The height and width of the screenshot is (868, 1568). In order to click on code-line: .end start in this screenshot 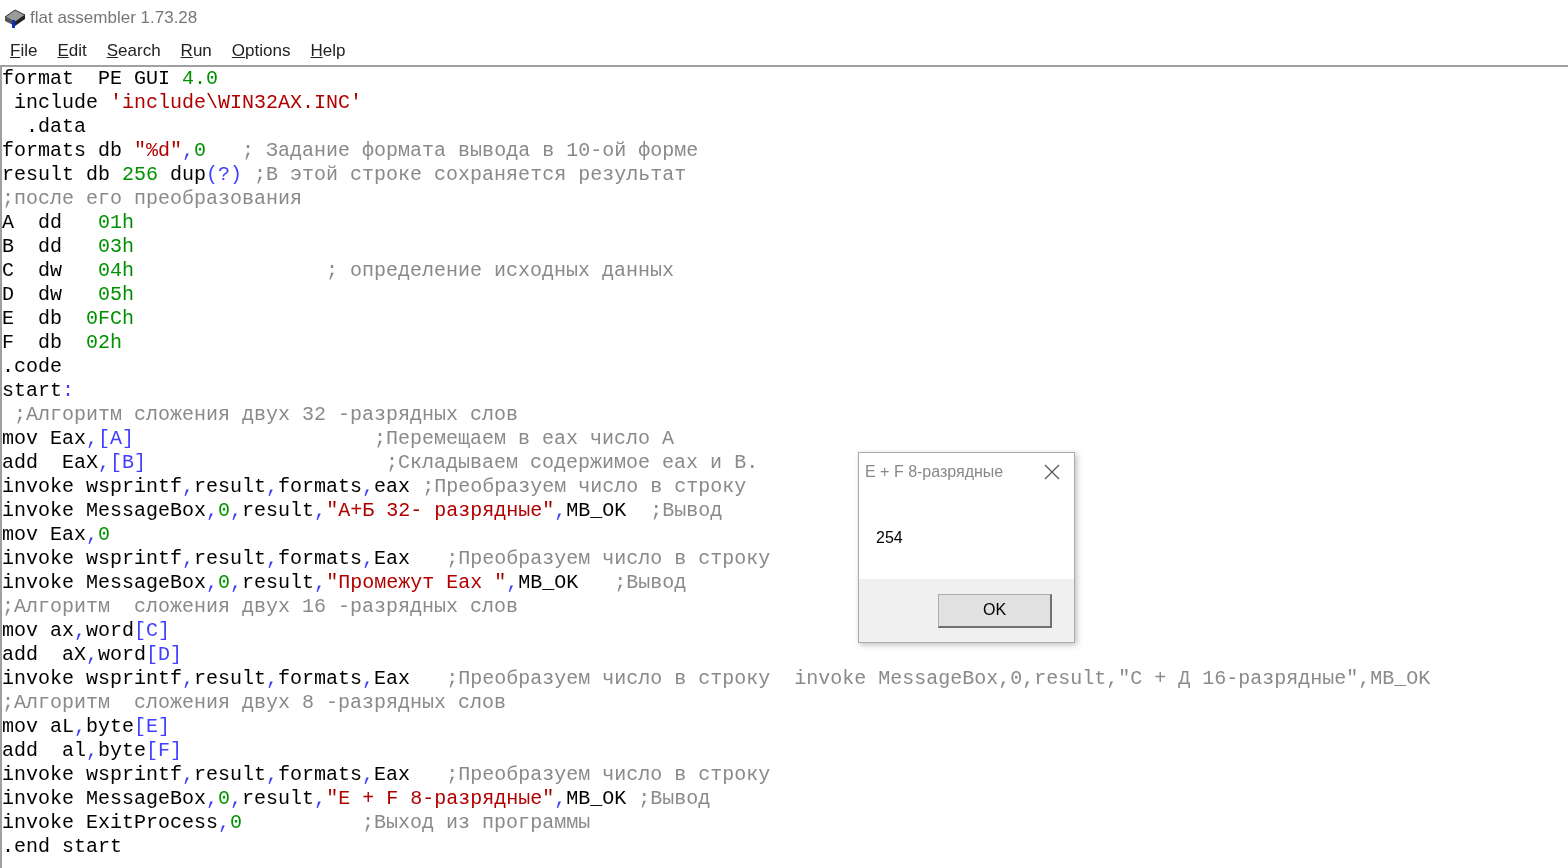, I will do `click(62, 847)`.